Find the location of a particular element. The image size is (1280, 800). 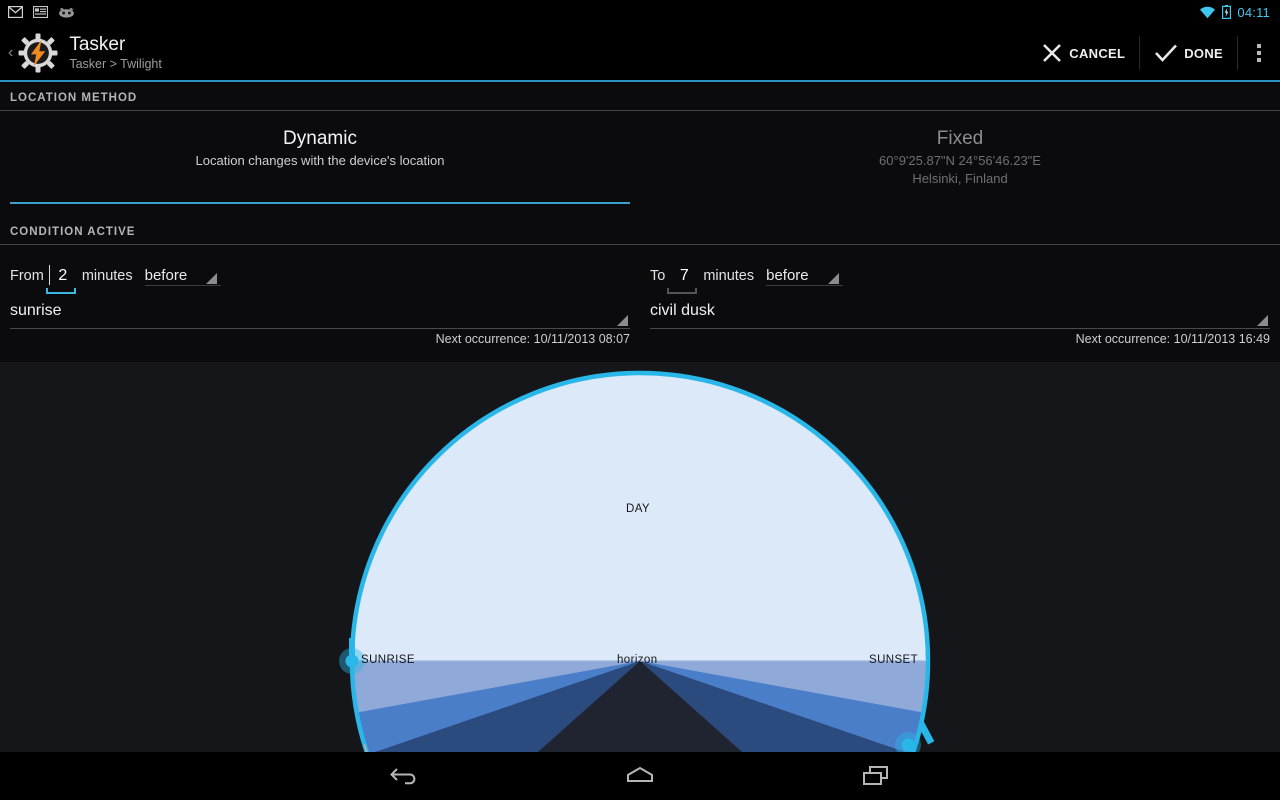

action-bar-accent-line is located at coordinates (640, 81).